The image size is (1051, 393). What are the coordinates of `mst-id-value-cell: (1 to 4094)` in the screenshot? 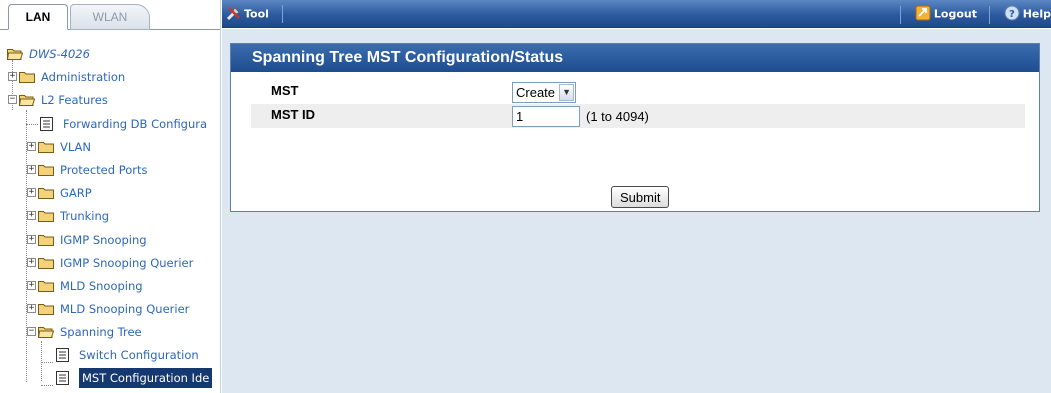 It's located at (580, 116).